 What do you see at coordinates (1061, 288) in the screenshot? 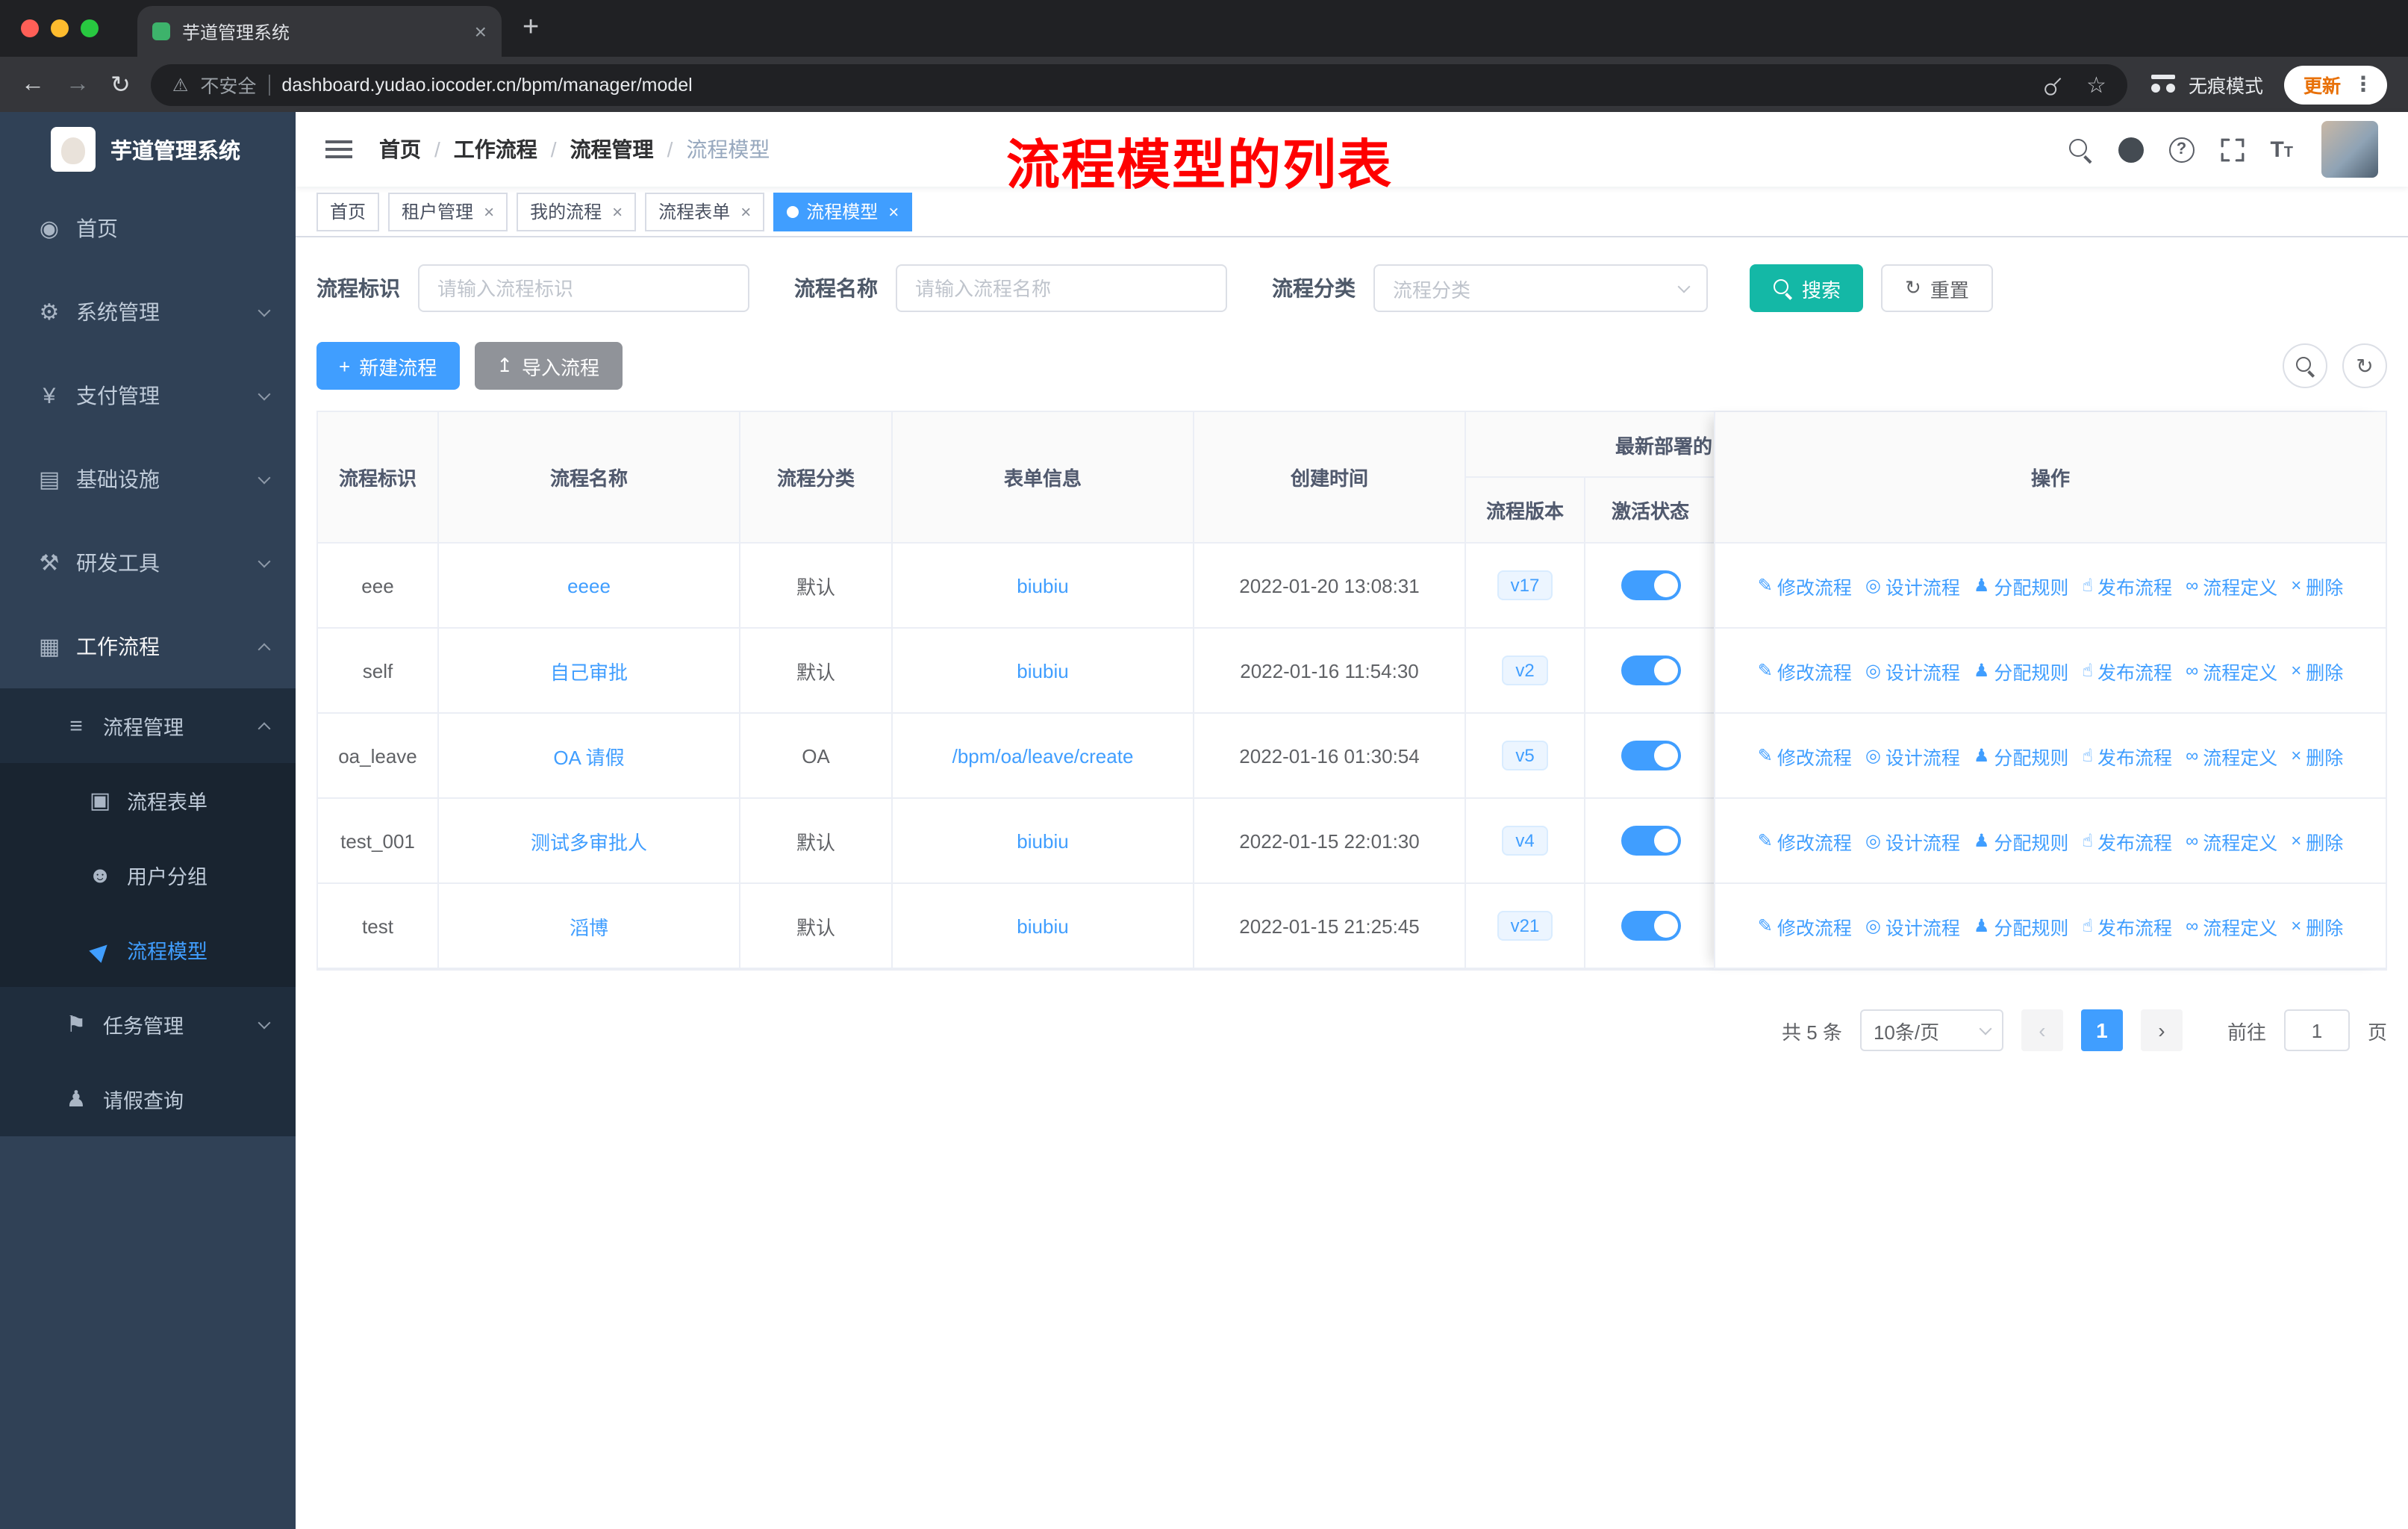
I see `process-name-input` at bounding box center [1061, 288].